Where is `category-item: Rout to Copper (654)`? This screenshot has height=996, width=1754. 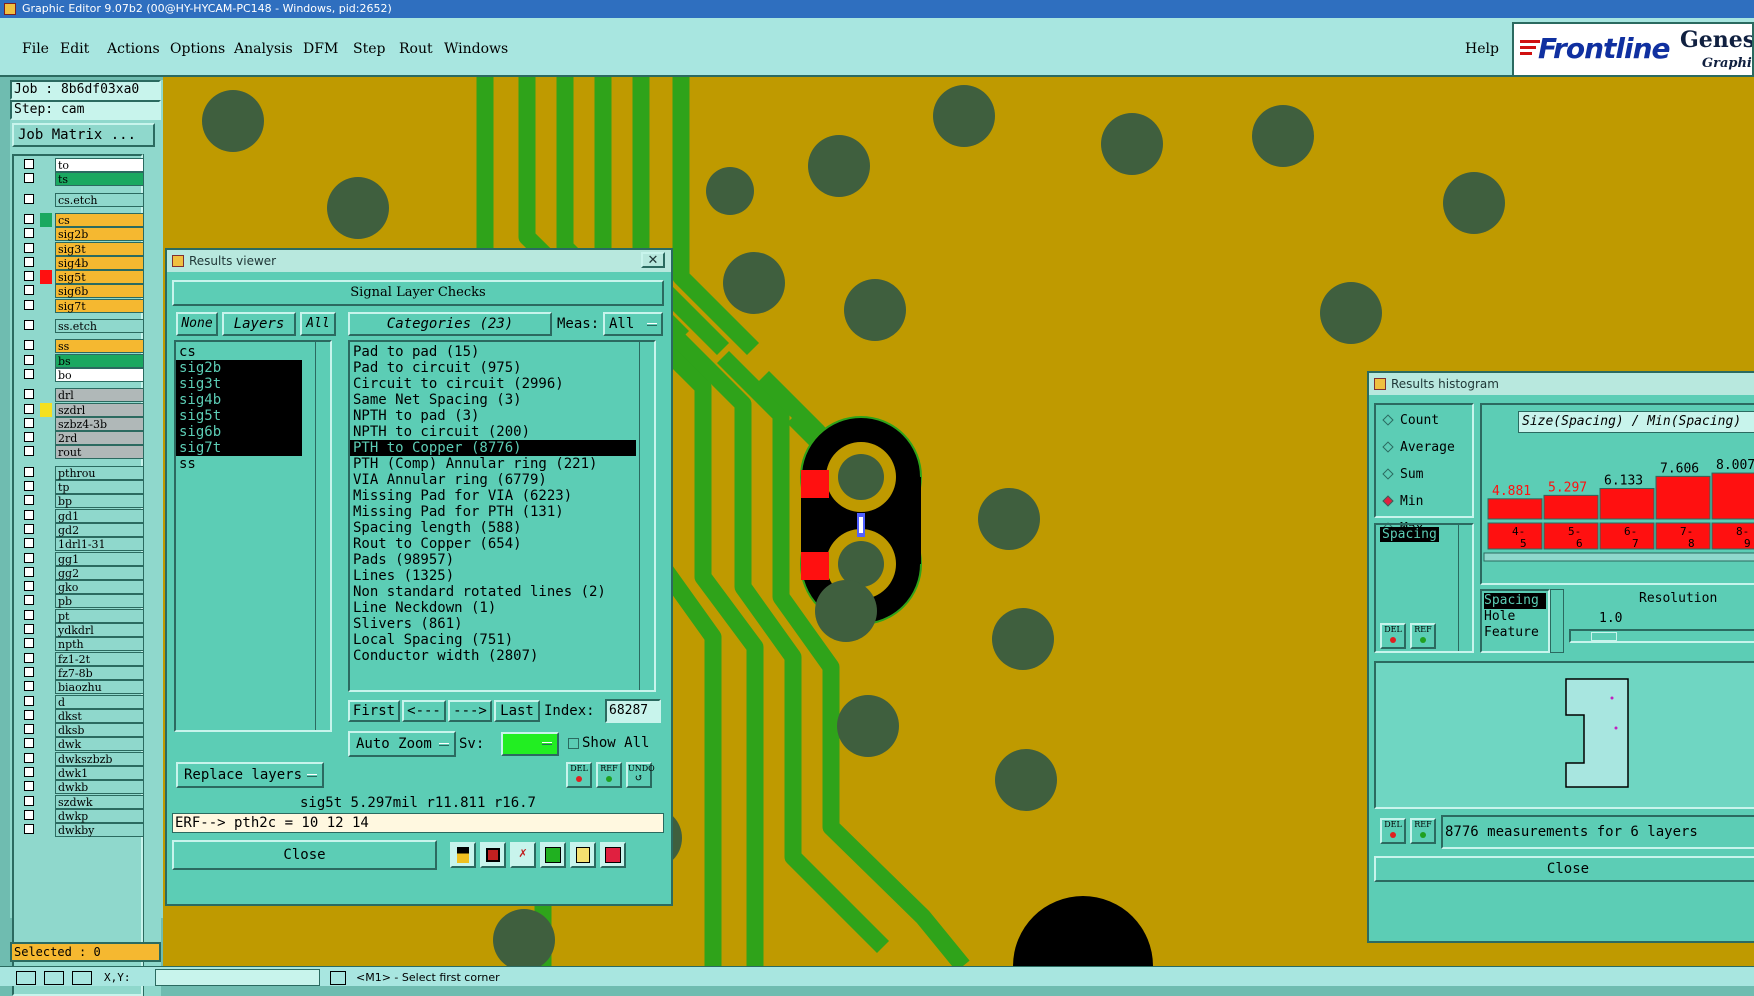 category-item: Rout to Copper (654) is located at coordinates (493, 544).